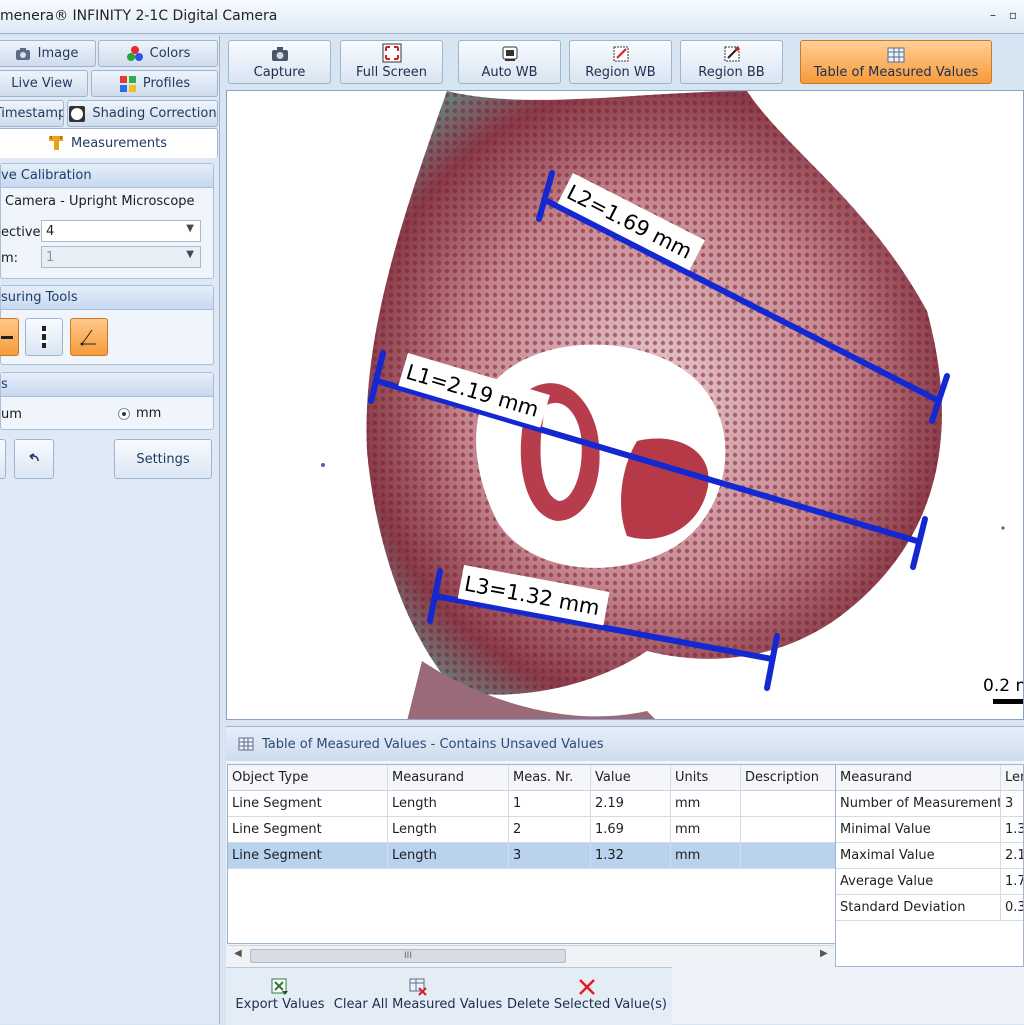 This screenshot has width=1024, height=1025. What do you see at coordinates (620, 62) in the screenshot?
I see `region-wb-button: Region WB` at bounding box center [620, 62].